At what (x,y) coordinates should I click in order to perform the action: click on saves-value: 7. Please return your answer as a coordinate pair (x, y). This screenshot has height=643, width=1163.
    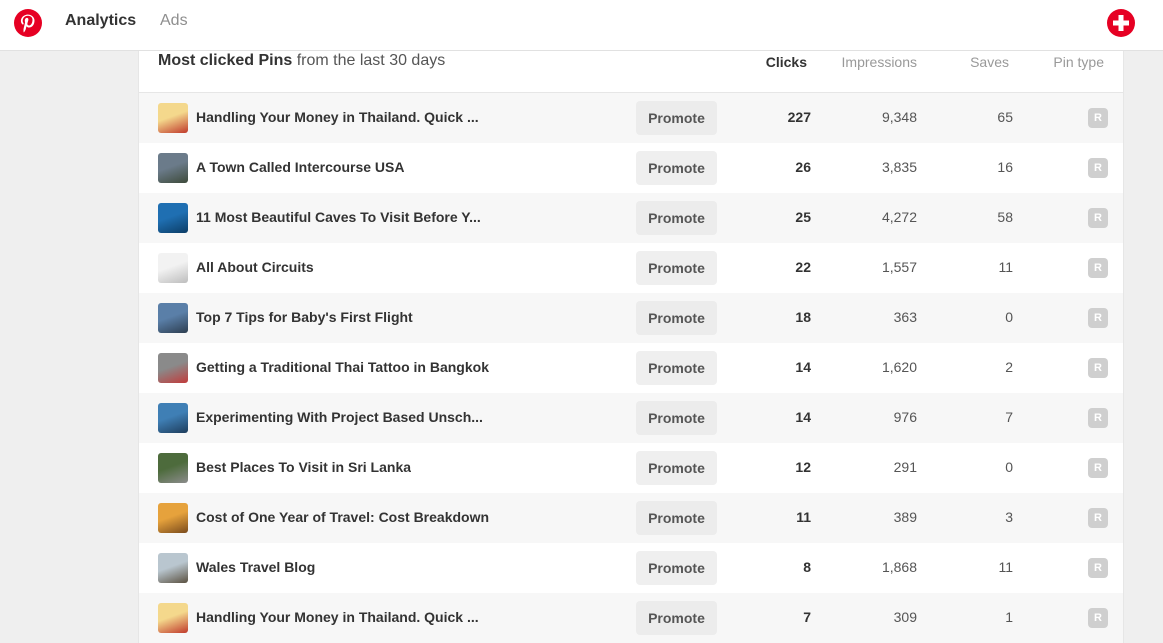
    Looking at the image, I should click on (1009, 417).